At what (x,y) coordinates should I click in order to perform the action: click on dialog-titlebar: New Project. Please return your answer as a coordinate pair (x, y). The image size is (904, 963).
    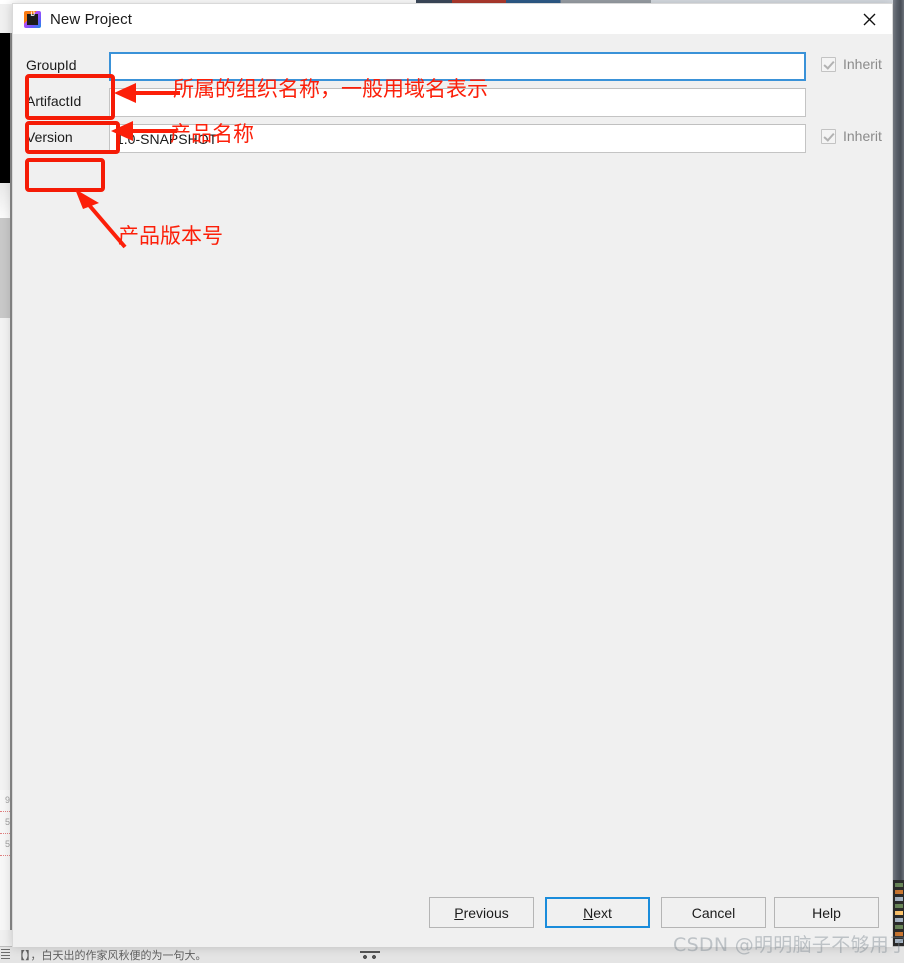
    Looking at the image, I should click on (452, 19).